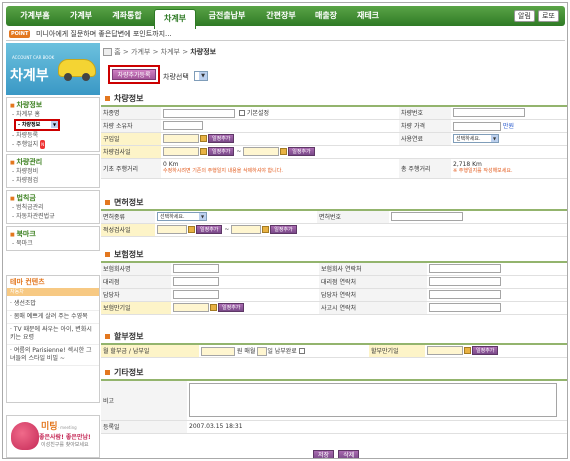 This screenshot has width=570, height=461. Describe the element at coordinates (191, 307) in the screenshot. I see `insurance-expire-input` at that location.